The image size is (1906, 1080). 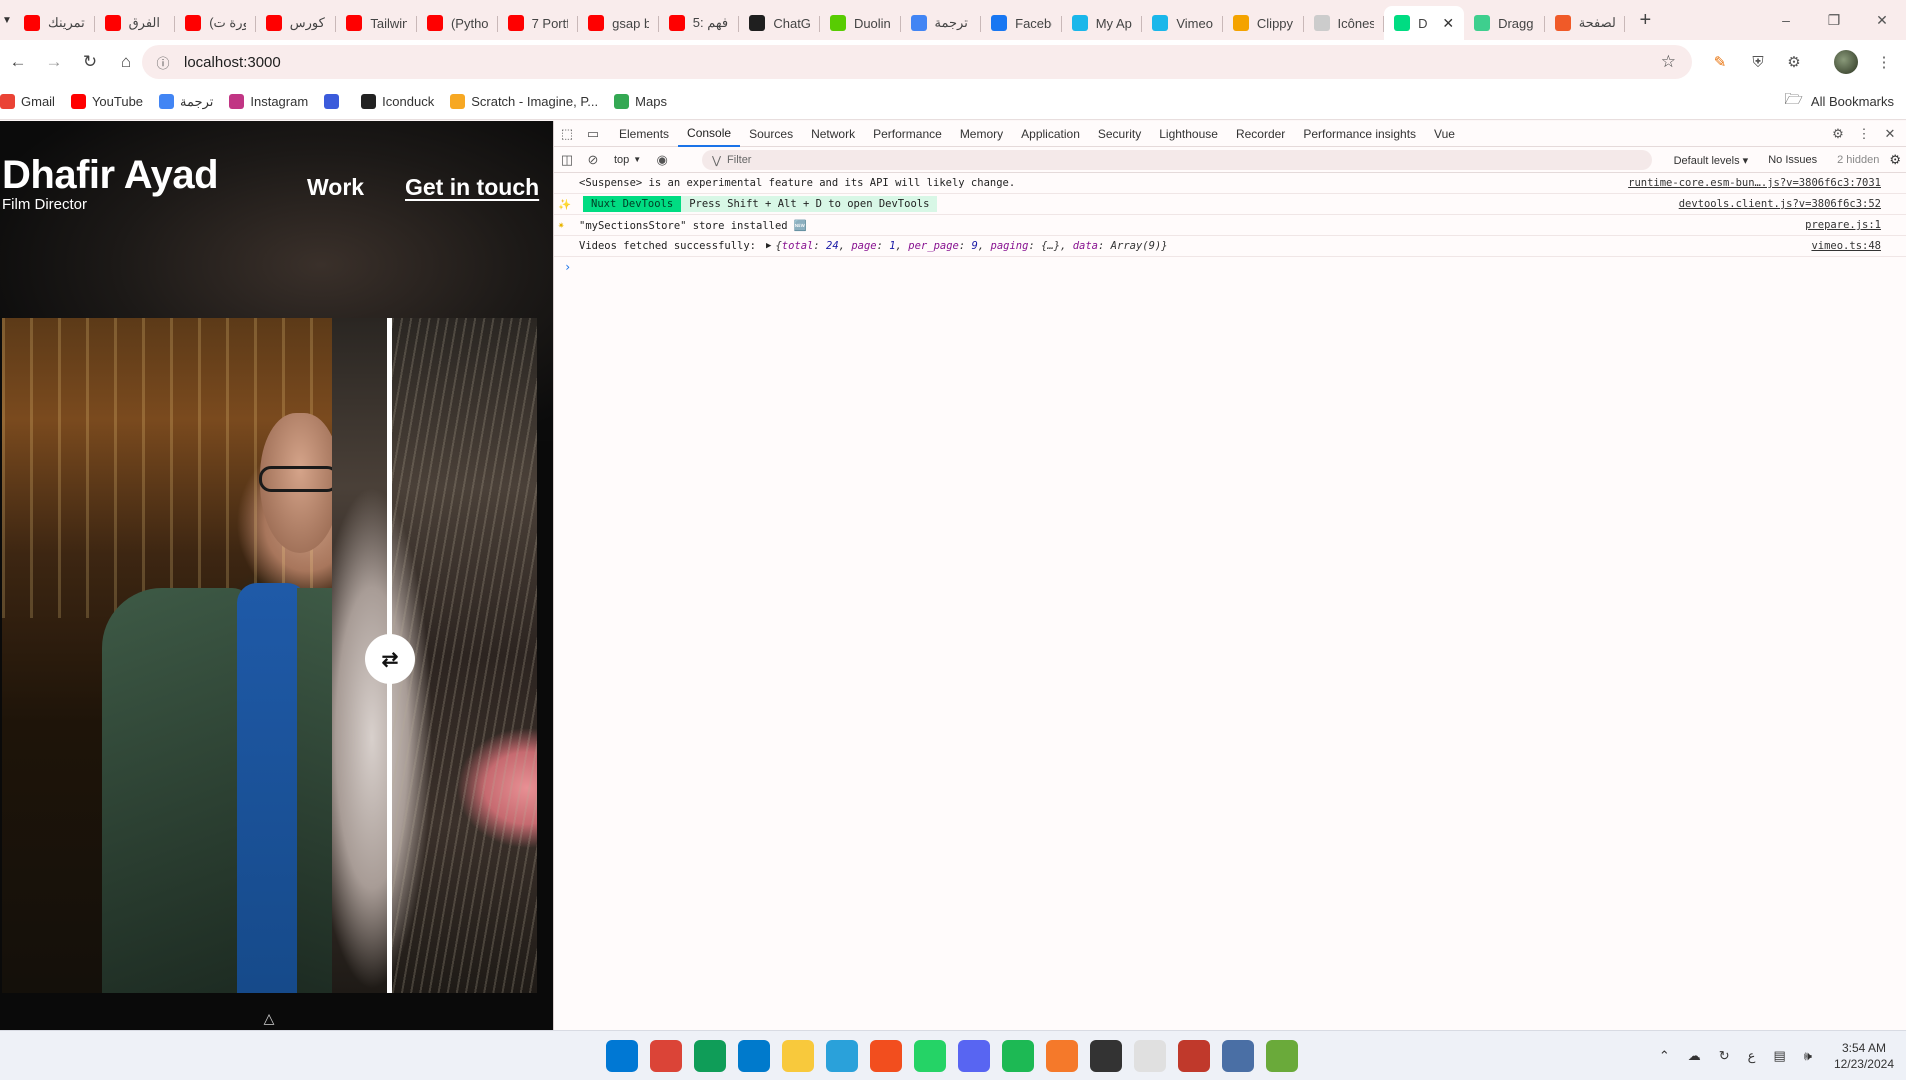 I want to click on calculator-icon, so click(x=1238, y=1056).